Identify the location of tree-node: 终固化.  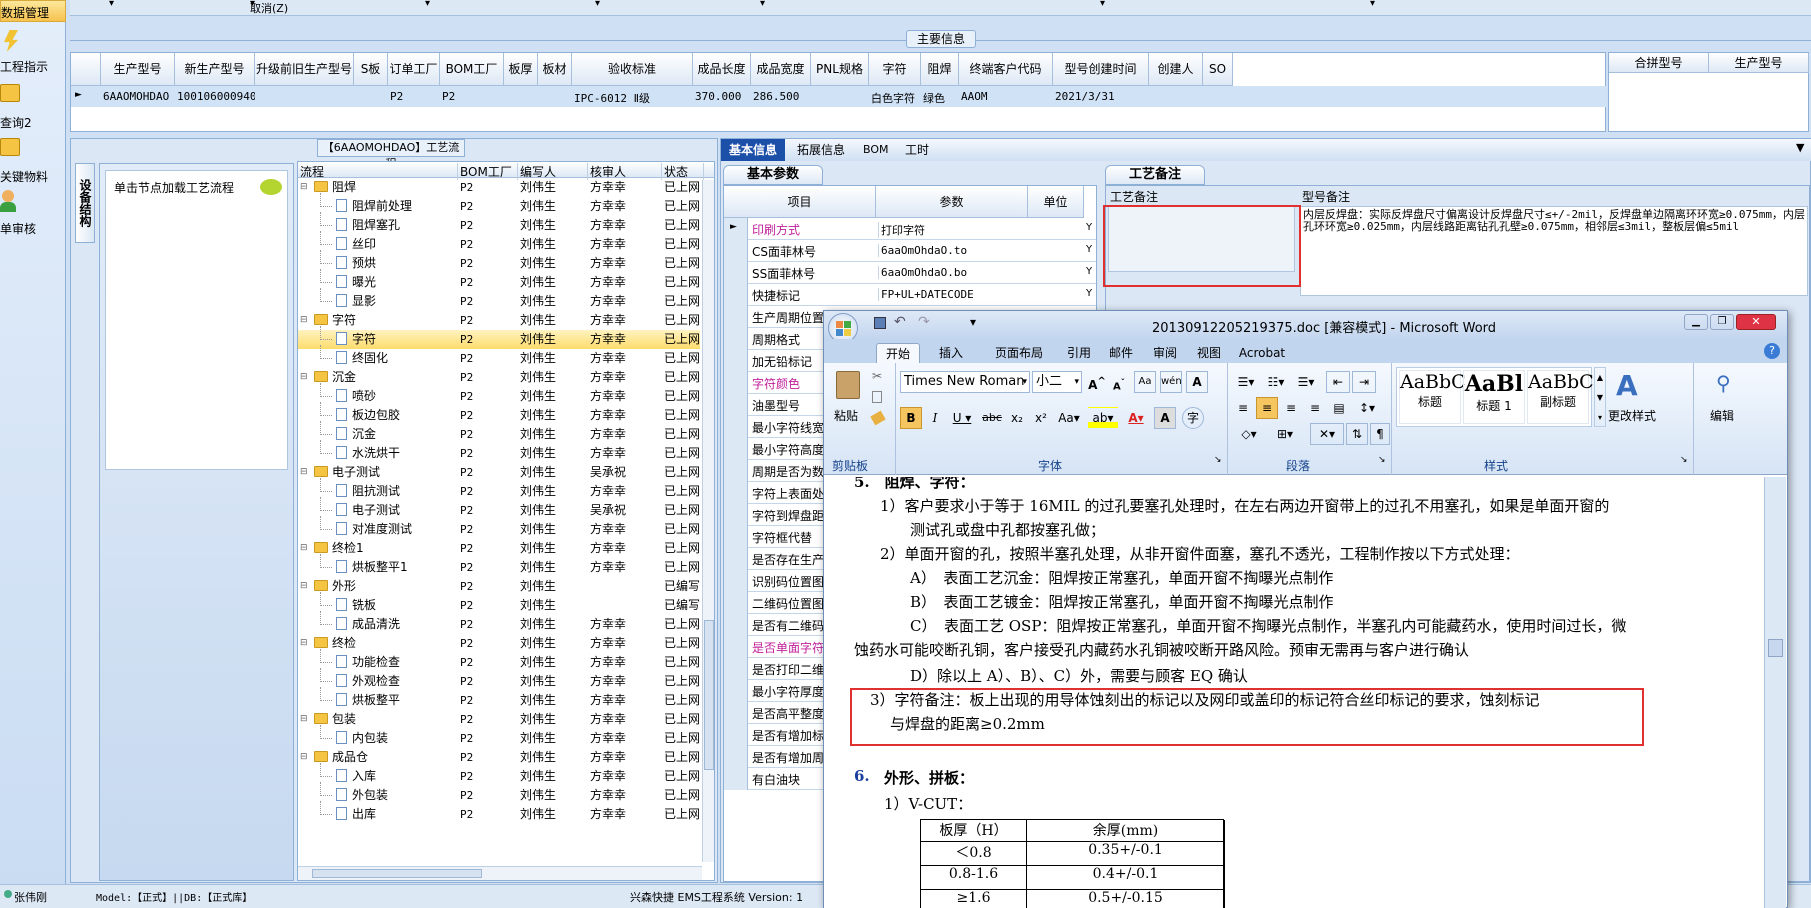
(395, 358).